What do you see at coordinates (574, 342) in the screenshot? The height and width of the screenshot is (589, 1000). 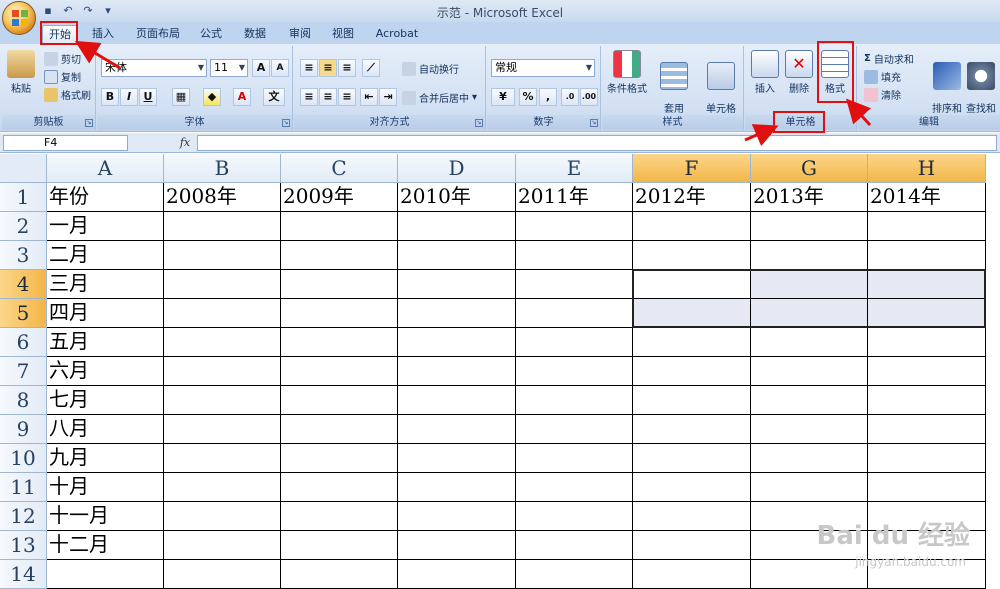 I see `cell-e6` at bounding box center [574, 342].